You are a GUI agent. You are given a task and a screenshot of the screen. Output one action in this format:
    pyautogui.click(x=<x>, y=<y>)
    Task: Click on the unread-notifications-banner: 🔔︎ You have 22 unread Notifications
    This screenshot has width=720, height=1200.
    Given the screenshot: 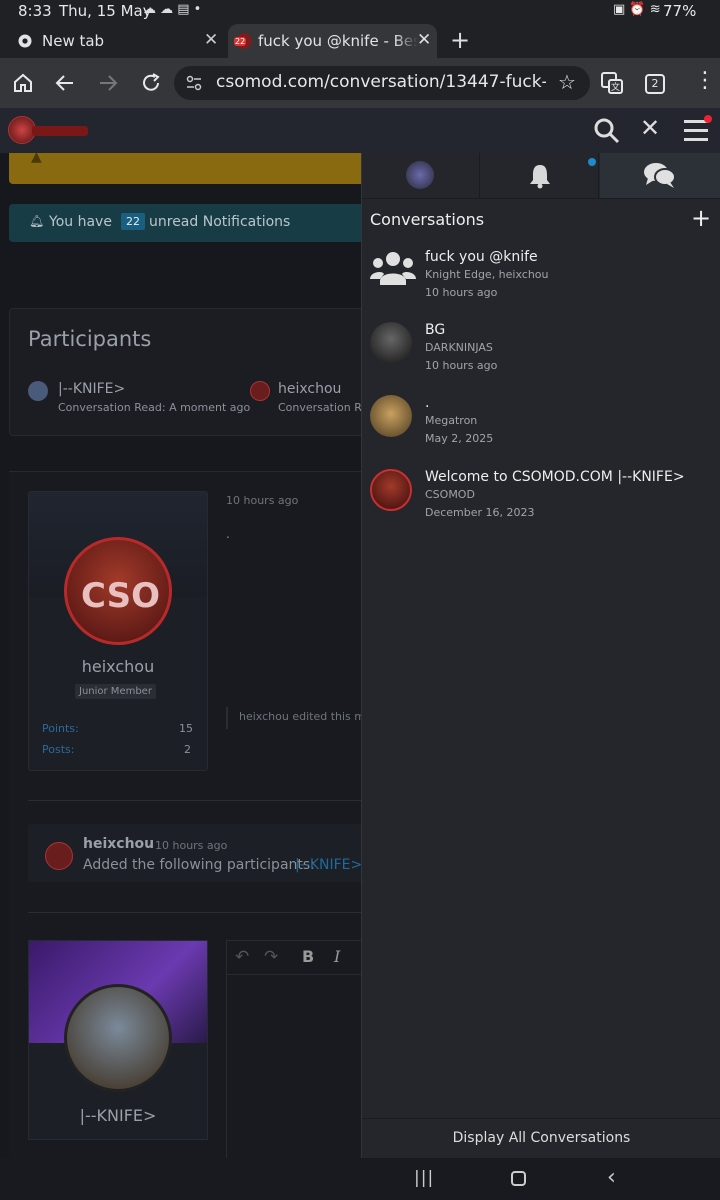 What is the action you would take?
    pyautogui.click(x=189, y=223)
    